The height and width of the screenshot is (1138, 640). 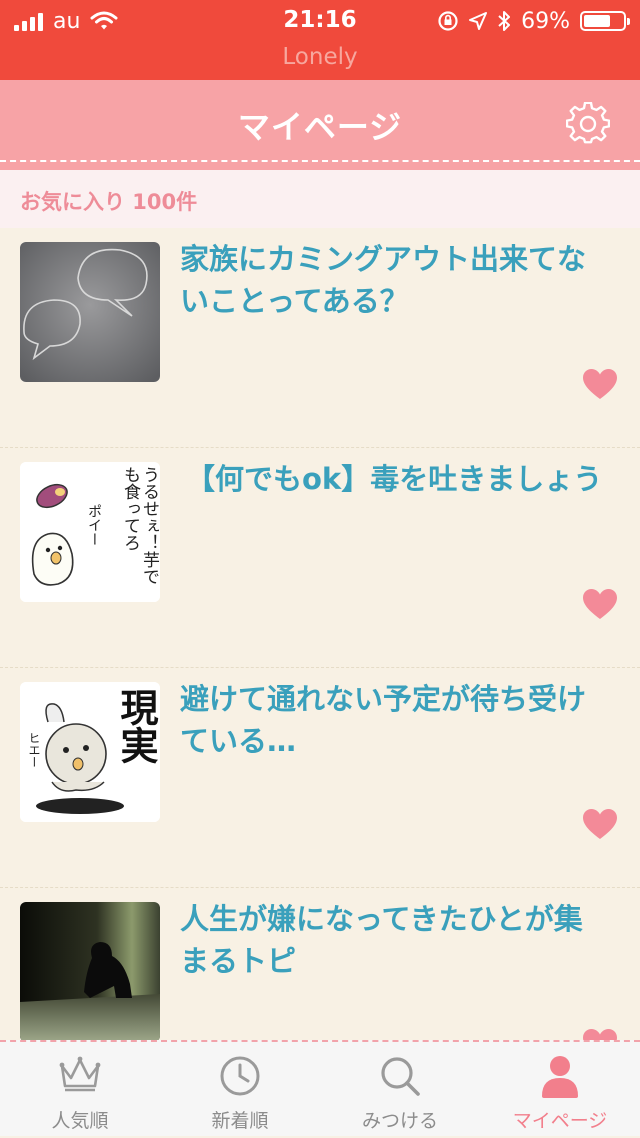 I want to click on person-icon, so click(x=560, y=1077).